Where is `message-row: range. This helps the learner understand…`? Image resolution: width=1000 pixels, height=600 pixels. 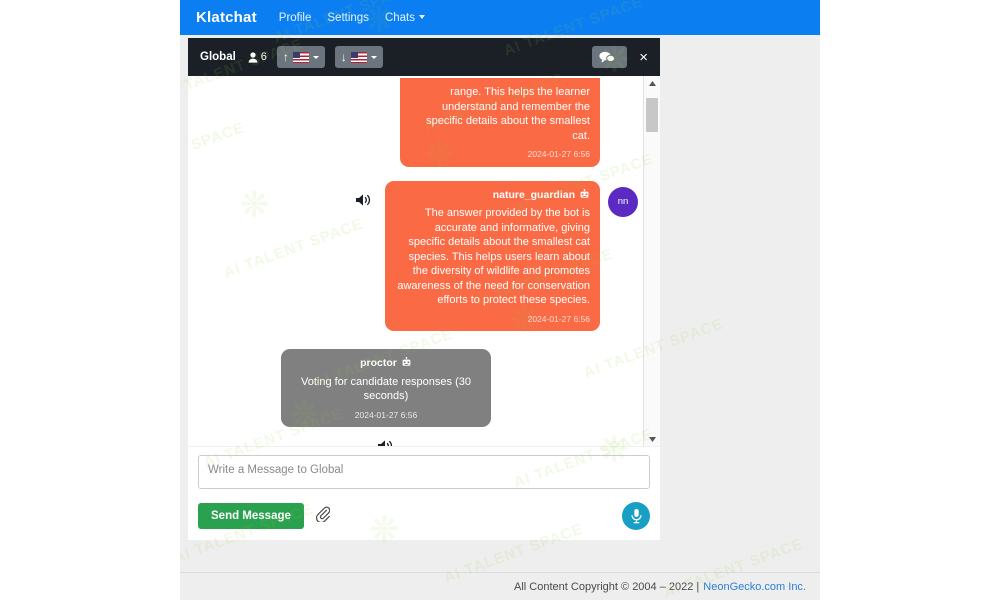 message-row: range. This helps the learner understand… is located at coordinates (416, 122).